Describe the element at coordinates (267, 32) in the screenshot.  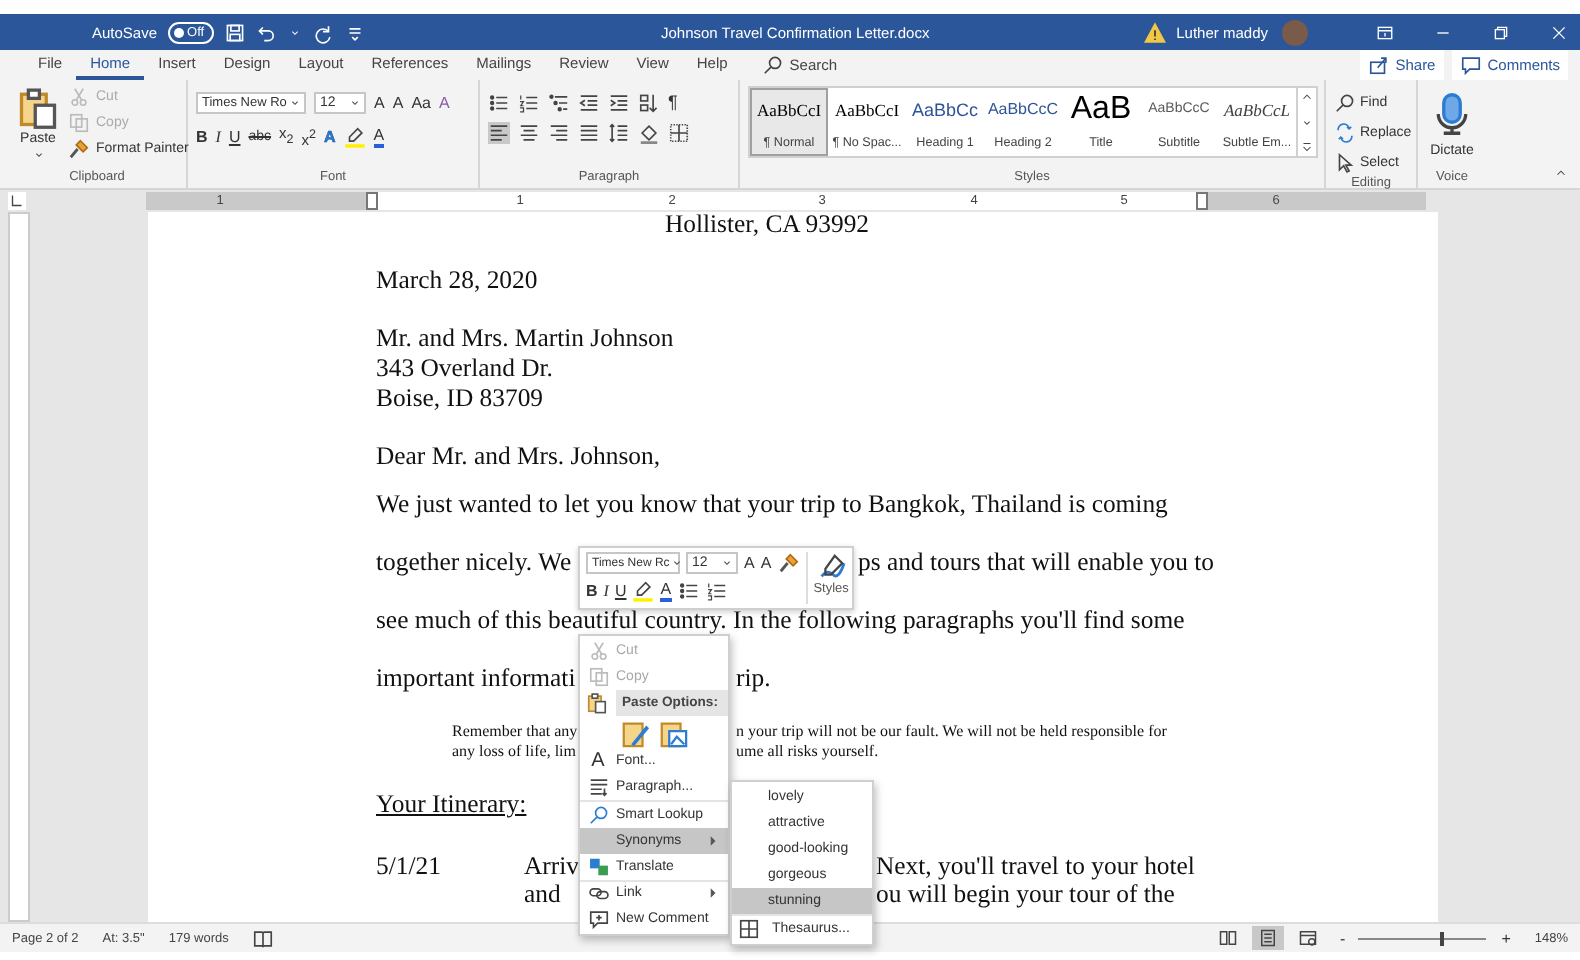
I see `undo-icon` at that location.